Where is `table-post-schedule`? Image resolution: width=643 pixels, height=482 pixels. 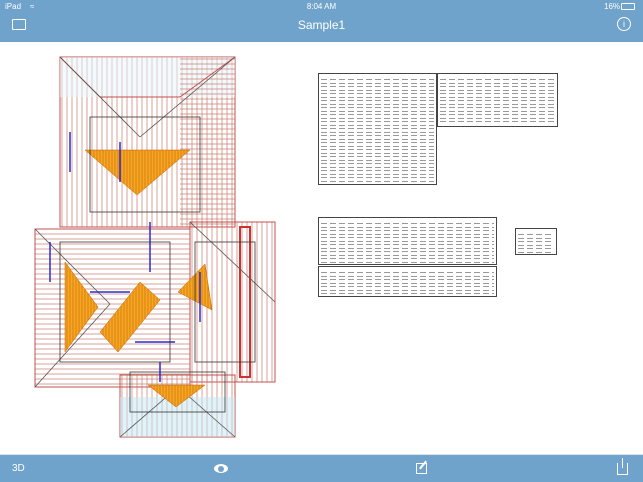 table-post-schedule is located at coordinates (407, 281).